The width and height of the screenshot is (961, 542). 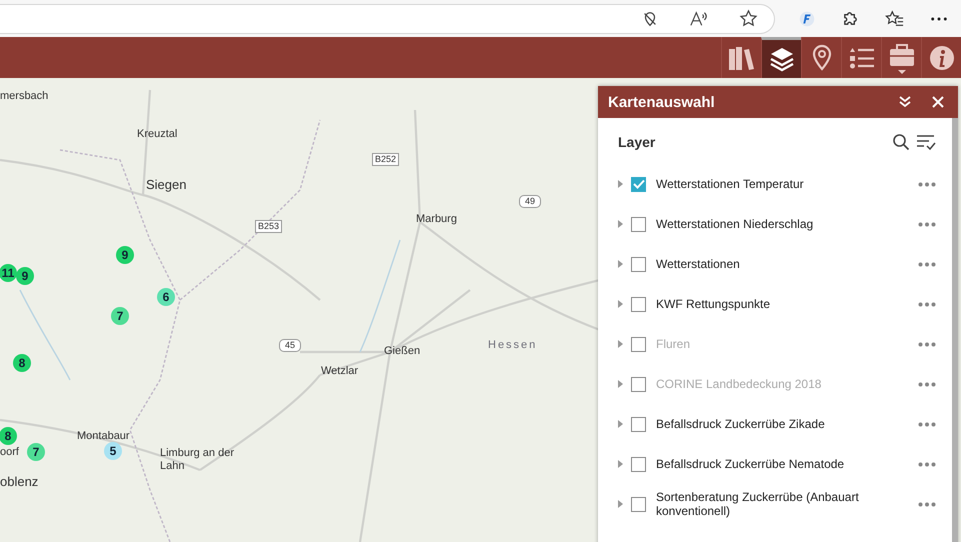 I want to click on place-label: Hessen, so click(x=513, y=345).